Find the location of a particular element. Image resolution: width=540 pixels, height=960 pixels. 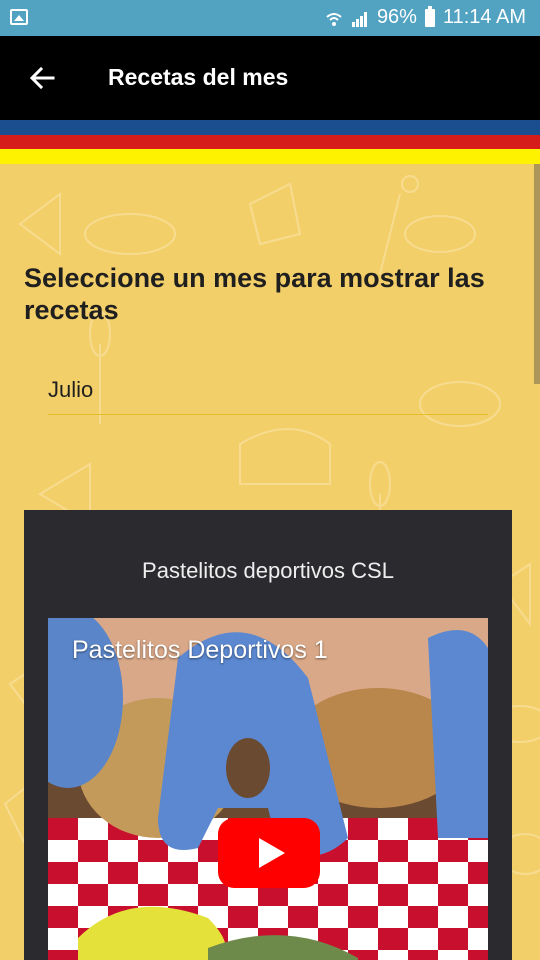

app-bar: Recetas del mes is located at coordinates (270, 78).